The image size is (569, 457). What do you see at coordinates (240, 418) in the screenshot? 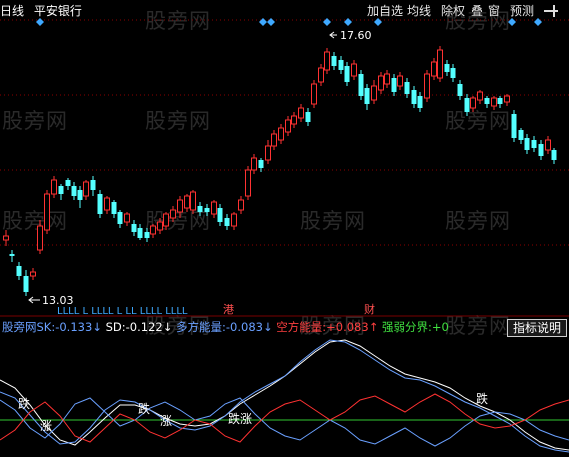
I see `diezhang-label: 跌涨` at bounding box center [240, 418].